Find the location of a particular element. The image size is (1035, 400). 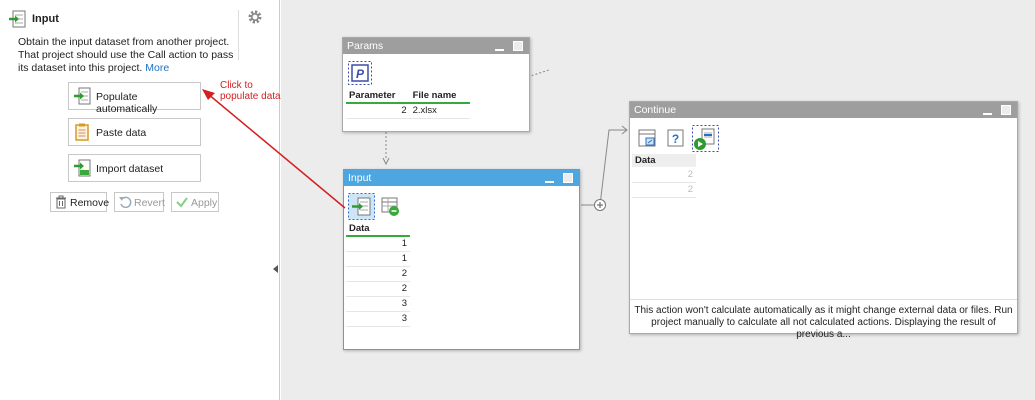

help-question-icon: ? is located at coordinates (676, 138).